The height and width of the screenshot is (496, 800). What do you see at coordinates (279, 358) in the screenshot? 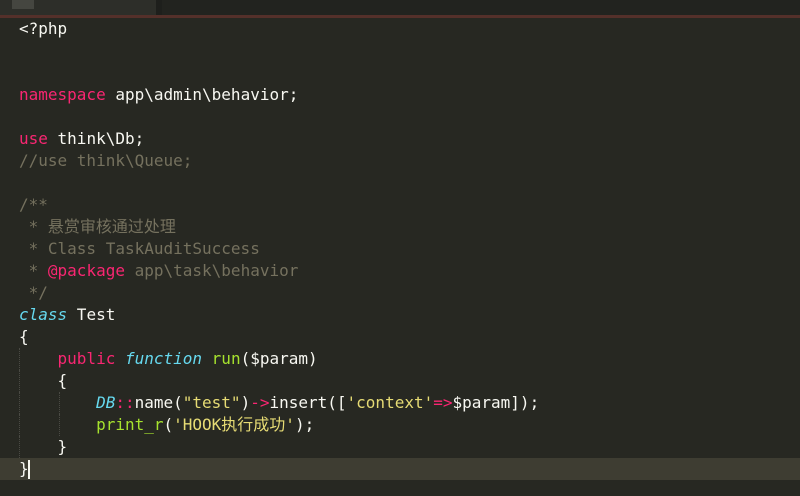
I see `method-params: ($param)` at bounding box center [279, 358].